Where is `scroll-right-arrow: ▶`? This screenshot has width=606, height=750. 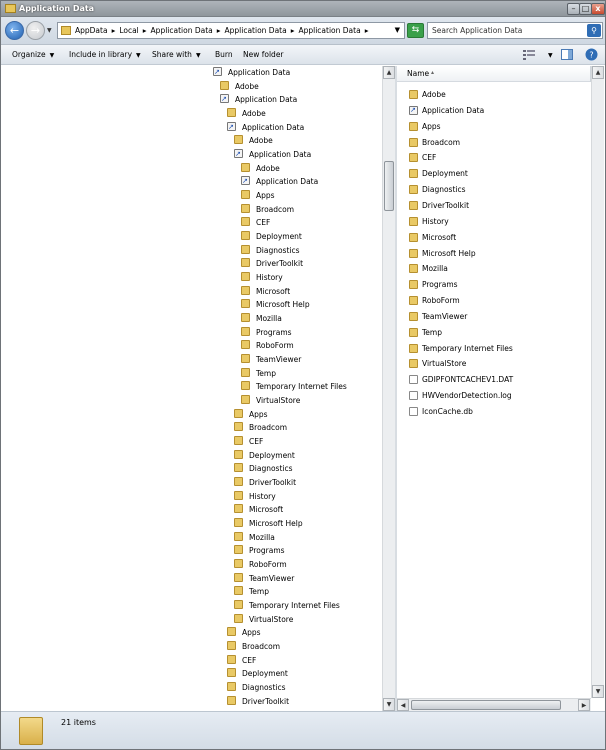
scroll-right-arrow: ▶ is located at coordinates (584, 705).